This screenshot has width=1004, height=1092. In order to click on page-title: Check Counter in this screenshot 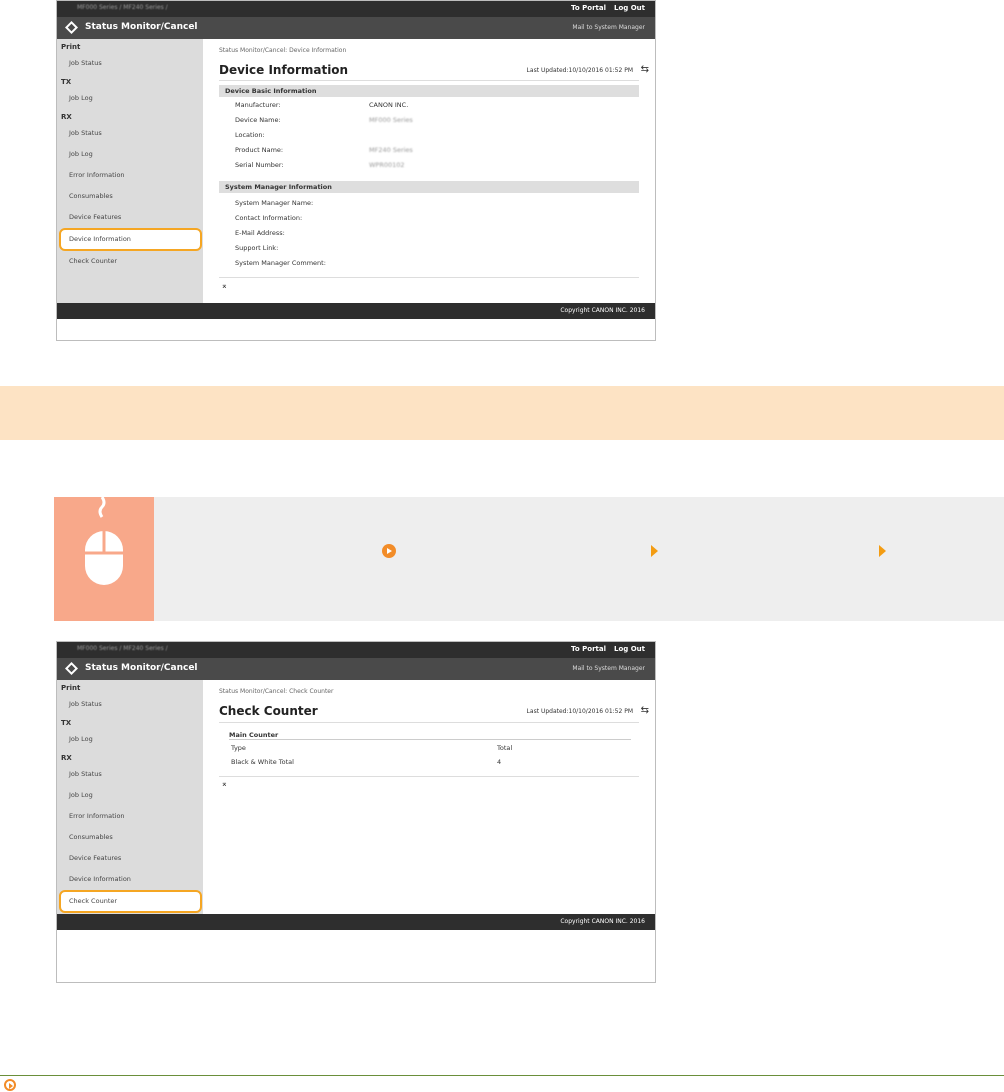, I will do `click(268, 711)`.